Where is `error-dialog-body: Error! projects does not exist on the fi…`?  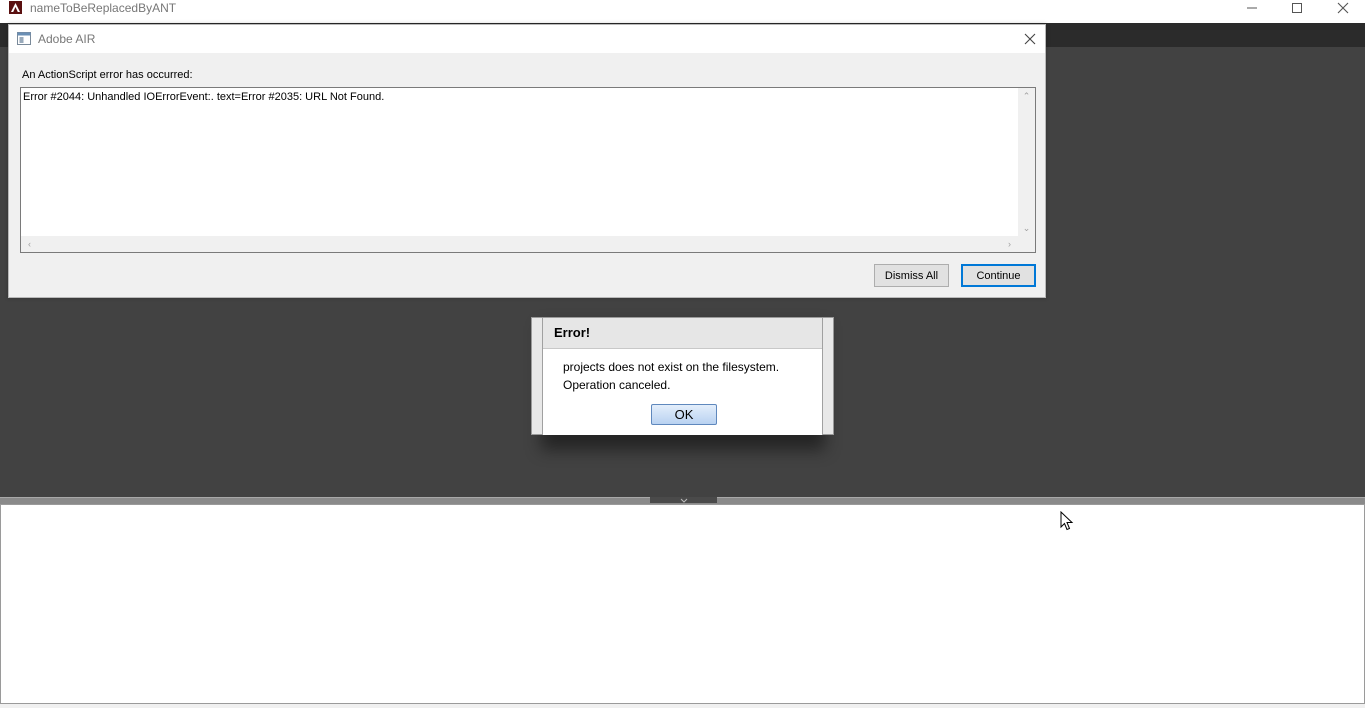 error-dialog-body: Error! projects does not exist on the fi… is located at coordinates (682, 376).